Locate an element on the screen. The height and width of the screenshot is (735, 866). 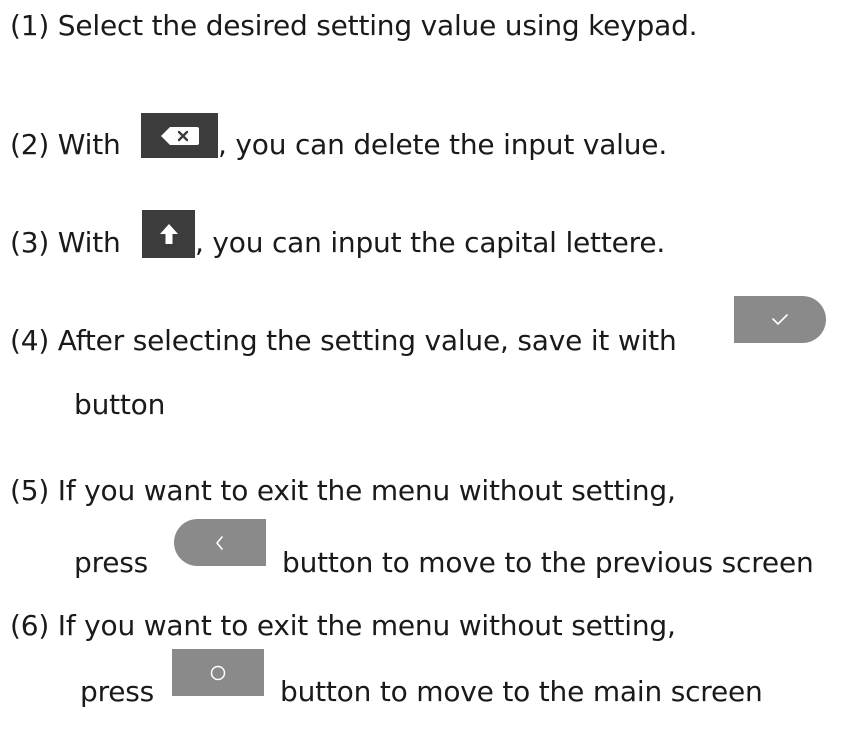
checkmark-icon is located at coordinates (780, 319).